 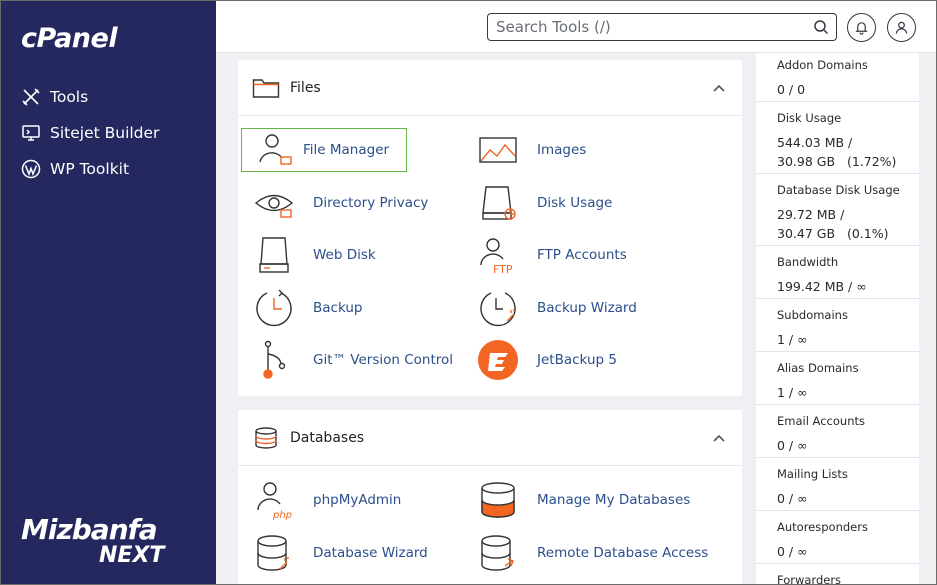 I want to click on tool-label: Manage My Databases, so click(x=614, y=500).